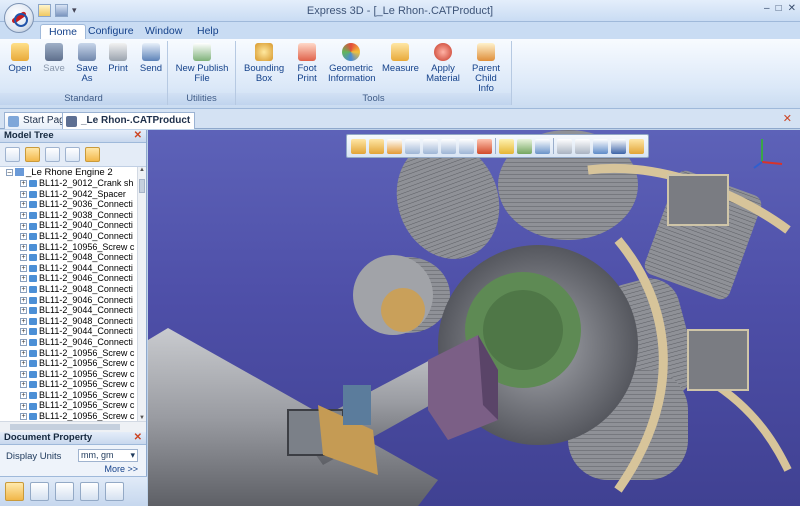 Image resolution: width=800 pixels, height=506 pixels. I want to click on app-menu-button, so click(19, 18).